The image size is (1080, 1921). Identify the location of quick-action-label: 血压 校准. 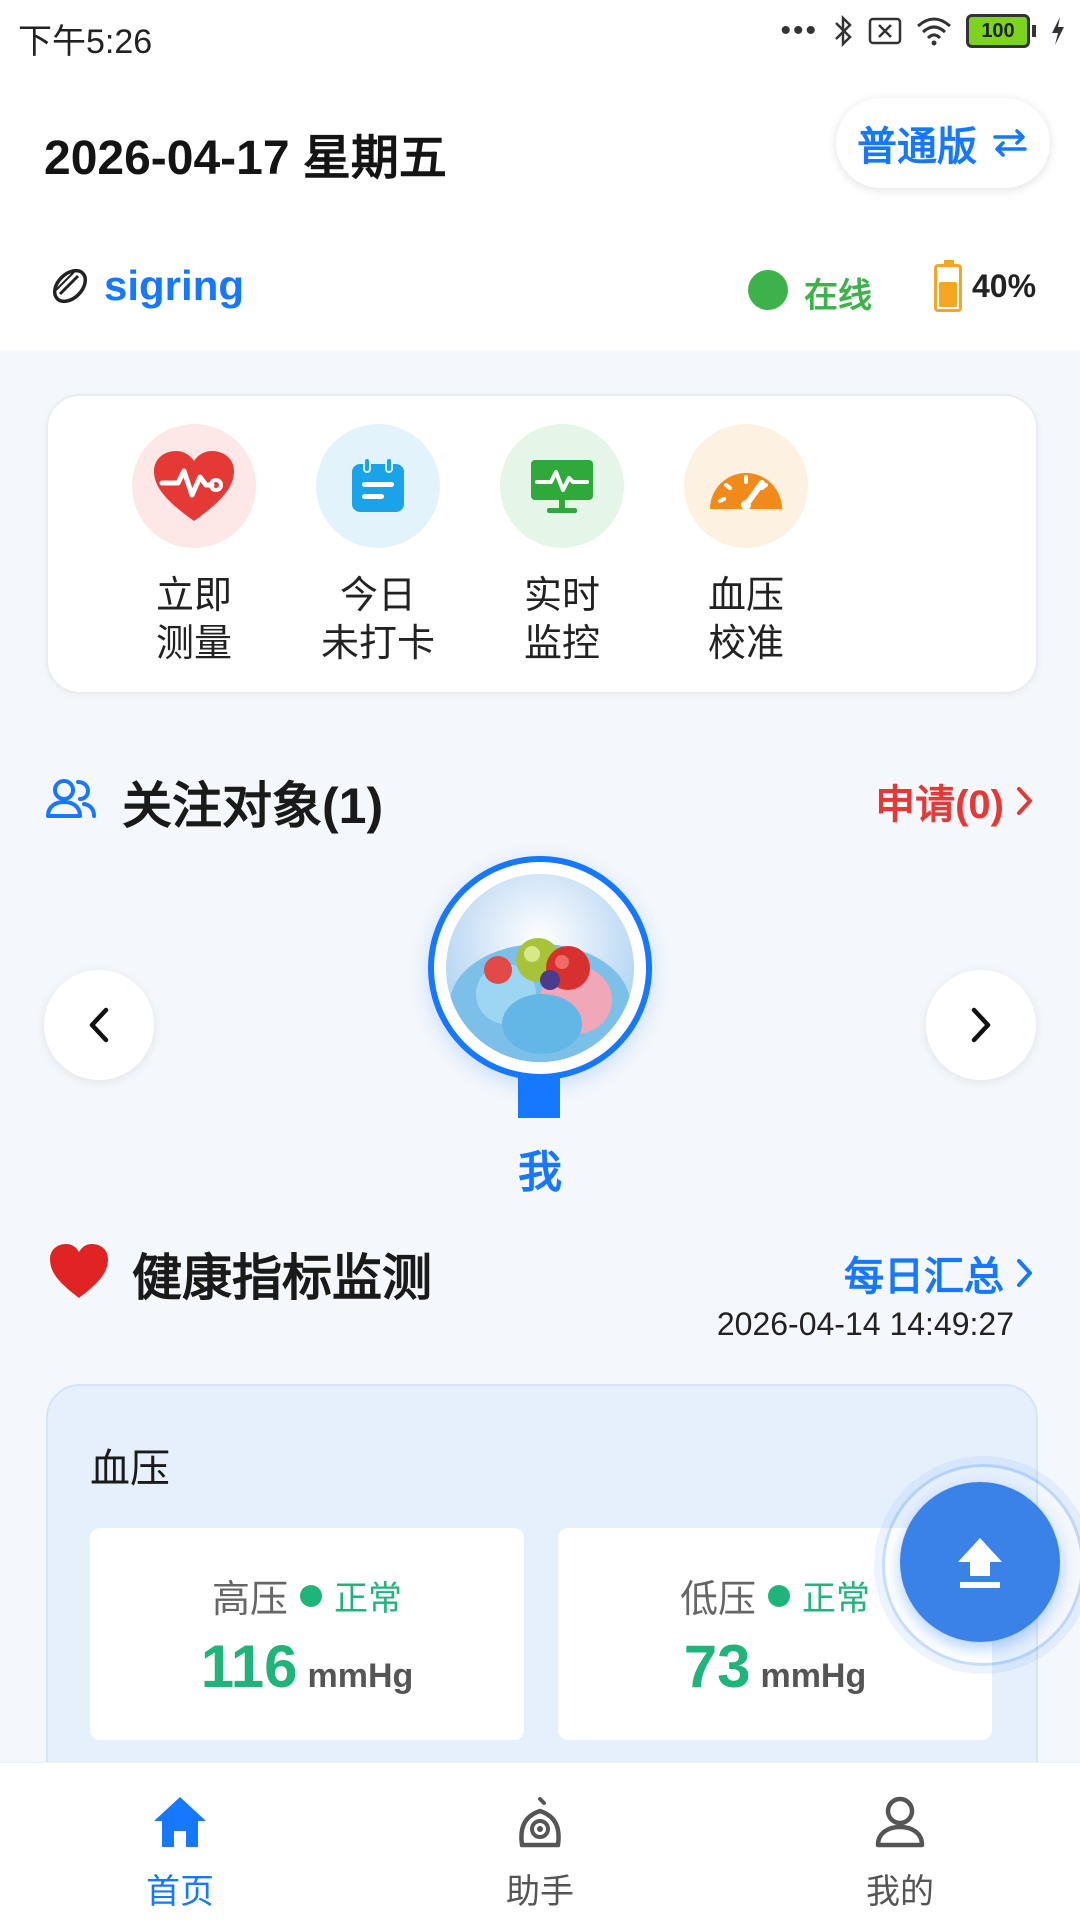
(745, 620).